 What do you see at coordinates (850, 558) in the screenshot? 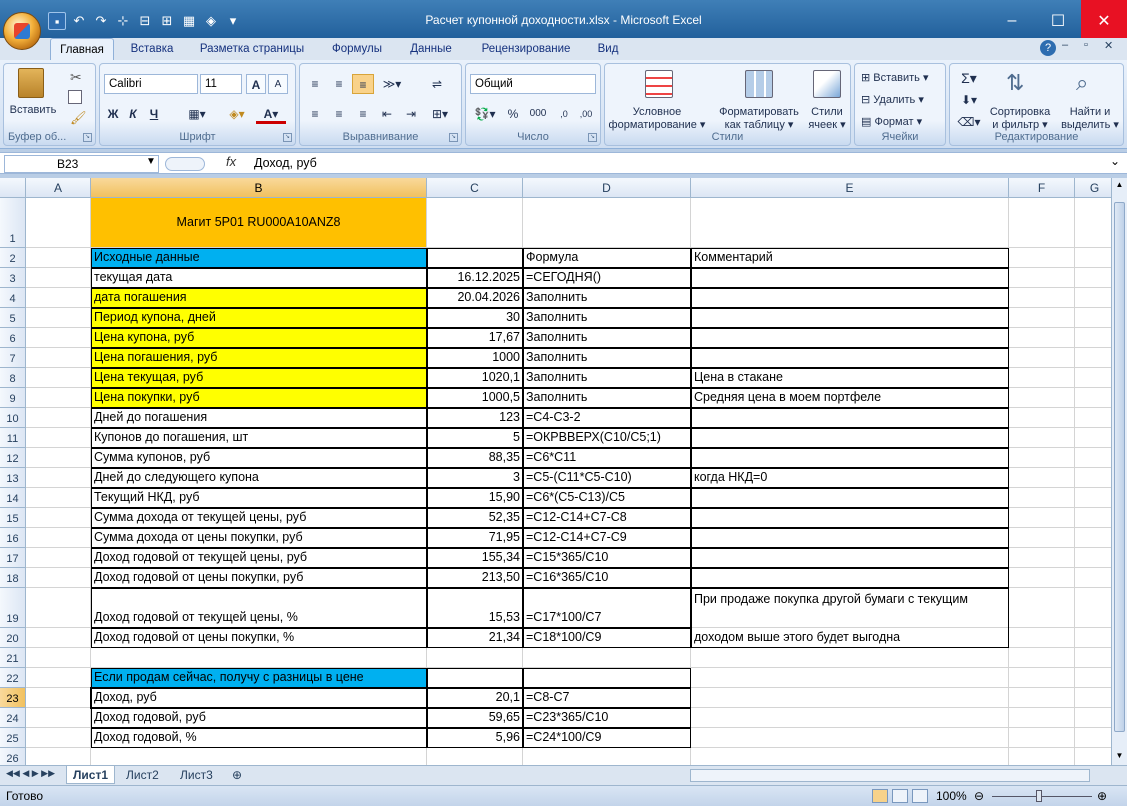
I see `cell-e17` at bounding box center [850, 558].